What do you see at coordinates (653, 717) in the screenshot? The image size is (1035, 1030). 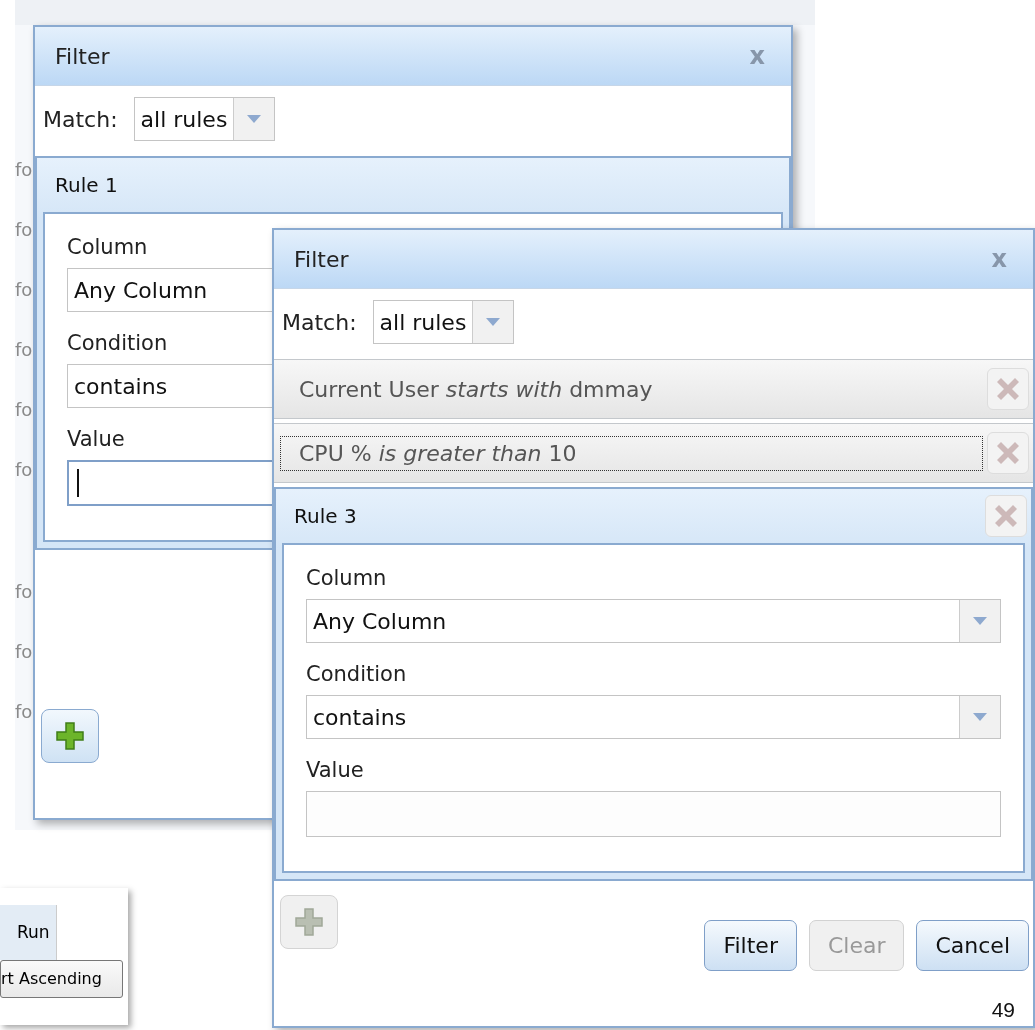 I see `dropdown-field: contains` at bounding box center [653, 717].